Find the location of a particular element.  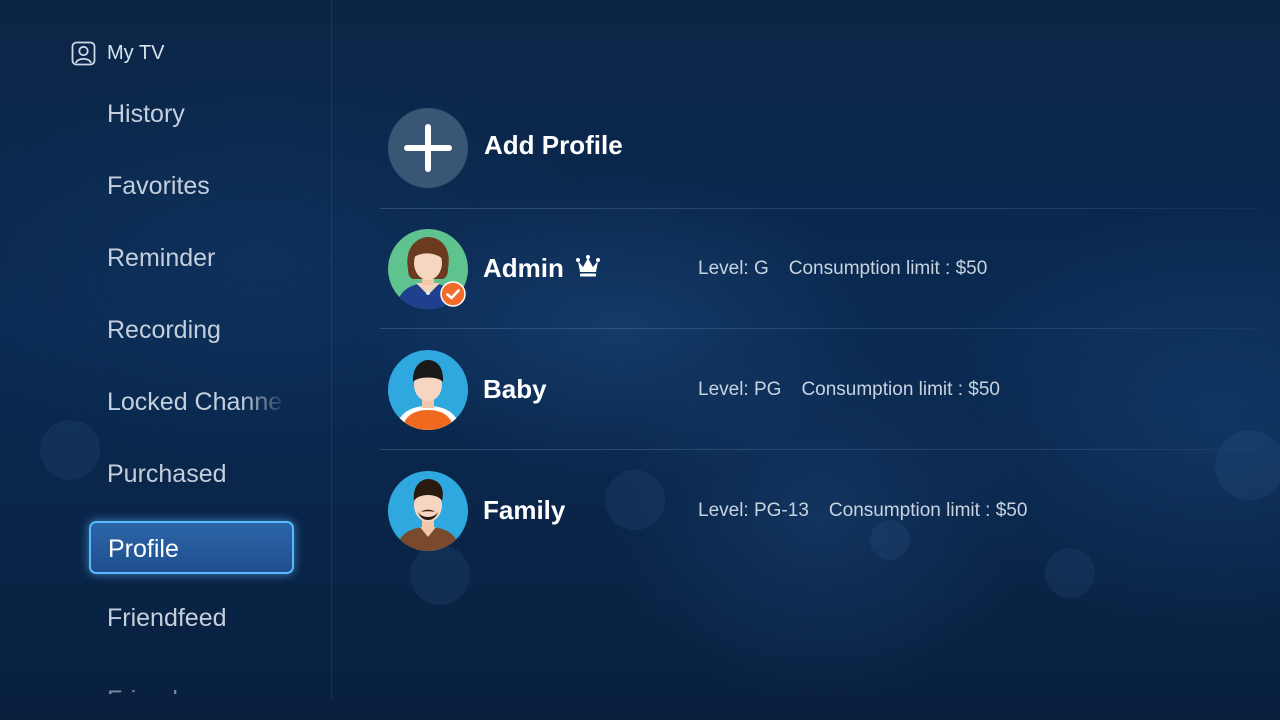

woman-avatar-icon is located at coordinates (428, 269).